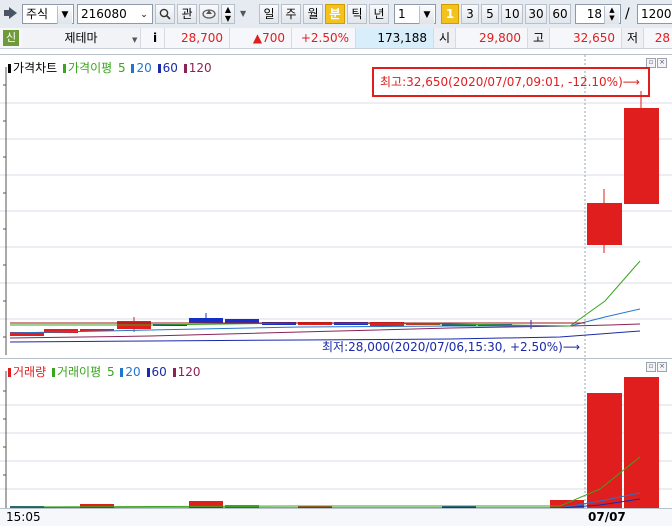 The image size is (672, 526). Describe the element at coordinates (594, 14) in the screenshot. I see `range-current-value: 18` at that location.